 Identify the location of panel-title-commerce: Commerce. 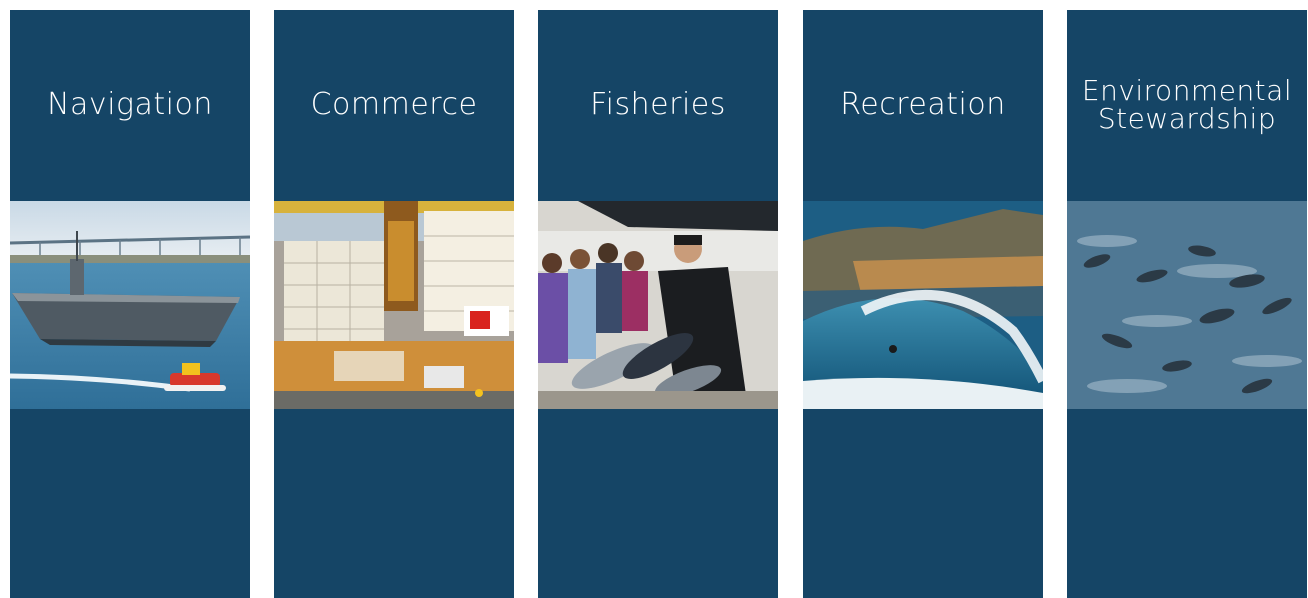
(394, 104).